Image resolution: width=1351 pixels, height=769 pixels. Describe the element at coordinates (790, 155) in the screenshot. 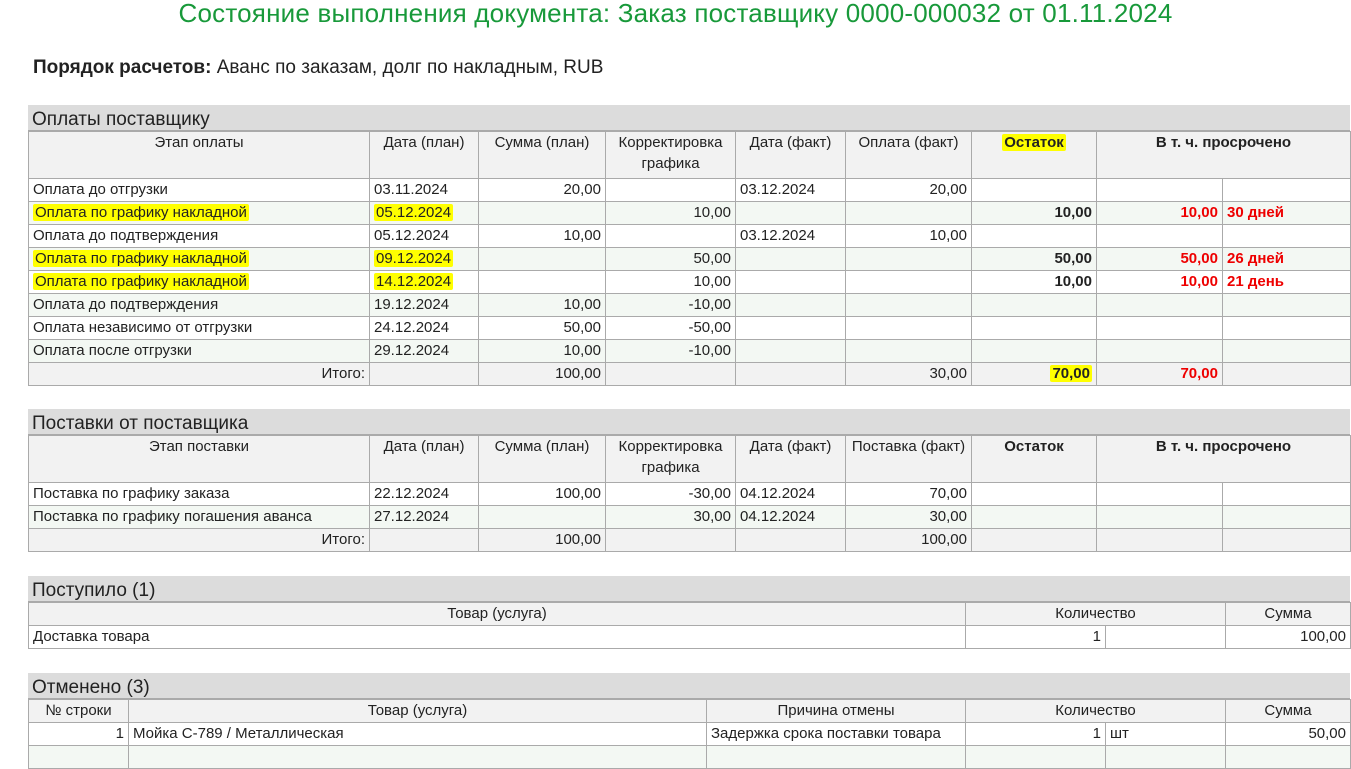

I see `column-header: Дата (факт)` at that location.